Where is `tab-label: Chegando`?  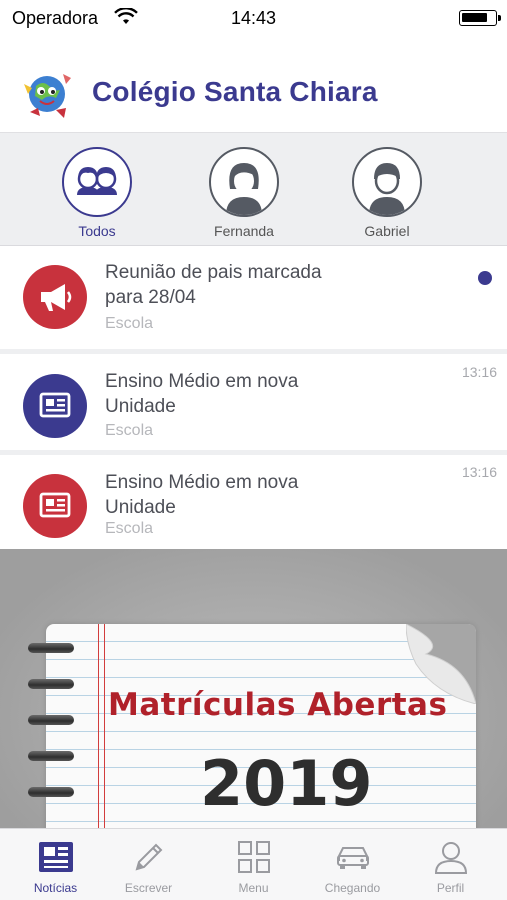
tab-label: Chegando is located at coordinates (352, 888).